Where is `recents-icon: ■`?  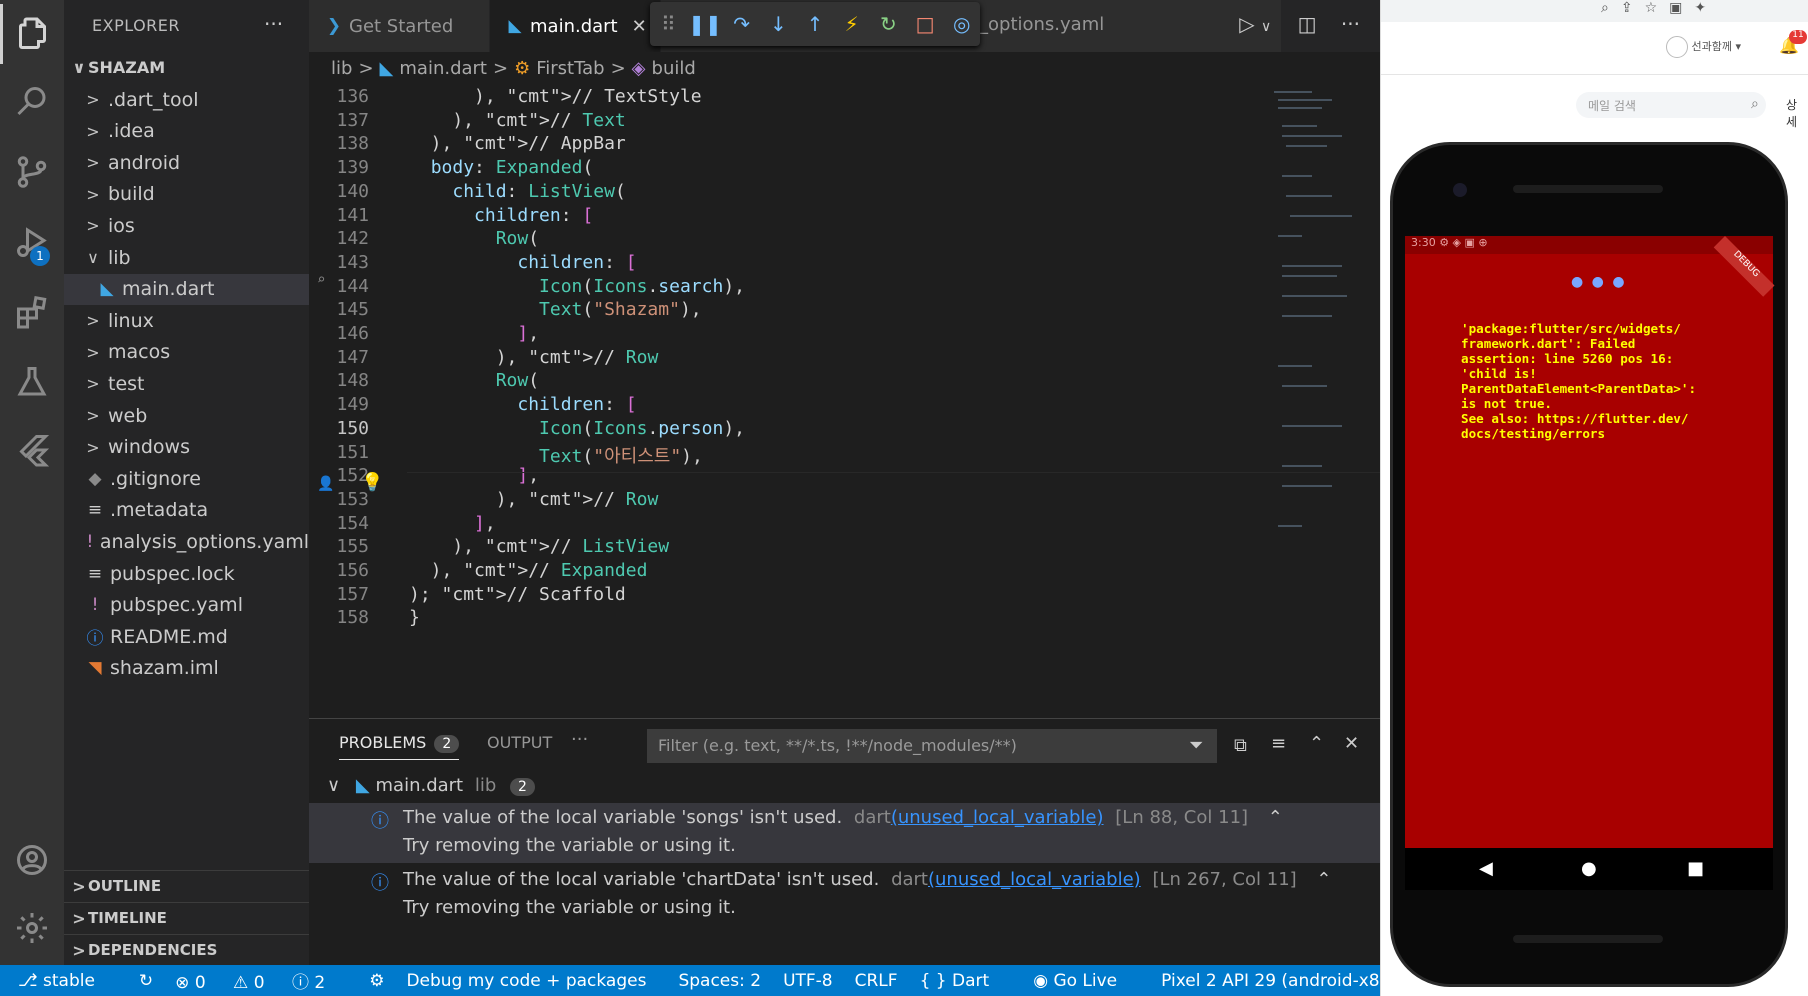 recents-icon: ■ is located at coordinates (1695, 868).